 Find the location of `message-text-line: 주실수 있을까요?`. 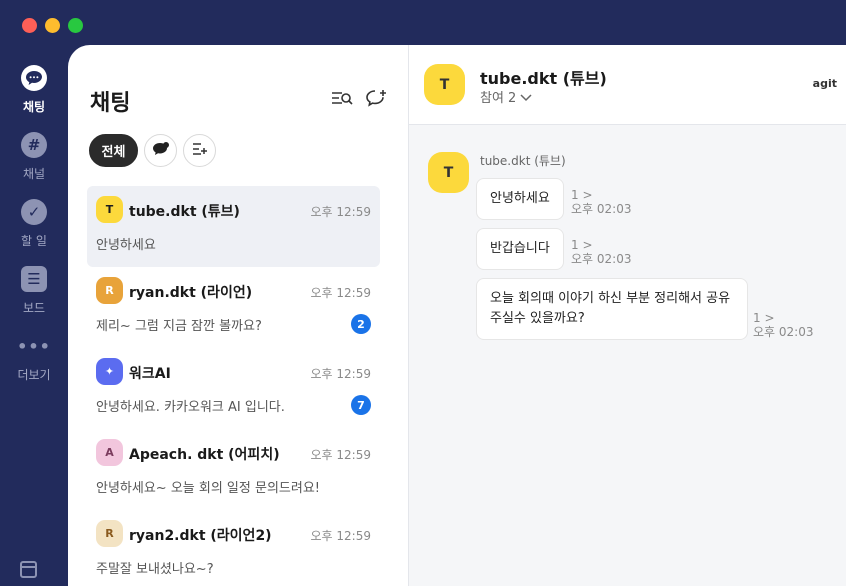

message-text-line: 주실수 있을까요? is located at coordinates (537, 318).